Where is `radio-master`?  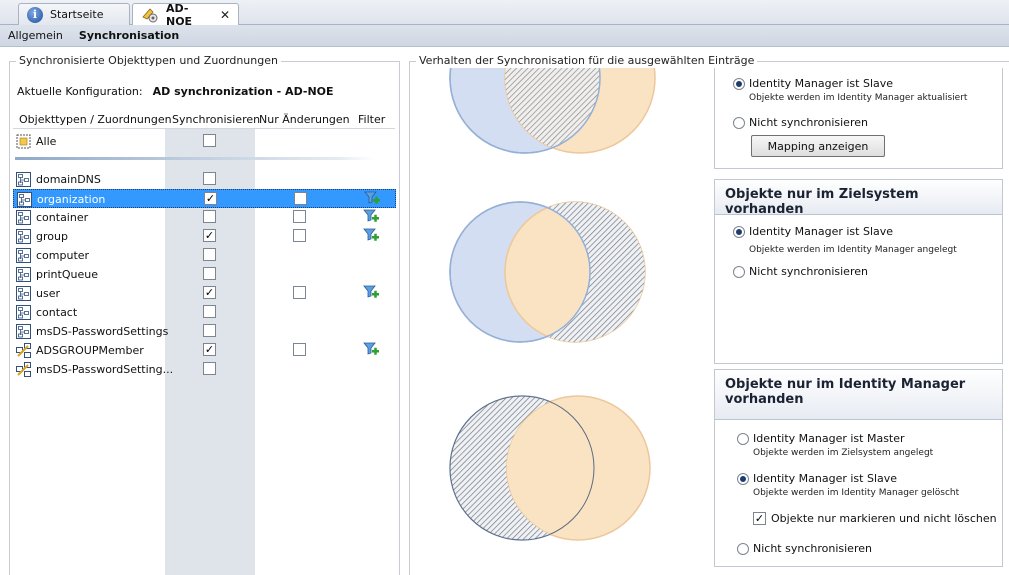 radio-master is located at coordinates (743, 439).